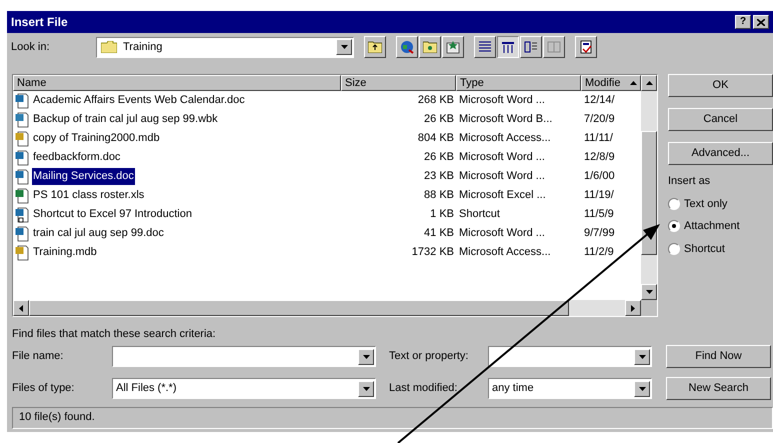 The height and width of the screenshot is (443, 773). I want to click on file-name: Shortcut to Excel 97 Introduction, so click(112, 214).